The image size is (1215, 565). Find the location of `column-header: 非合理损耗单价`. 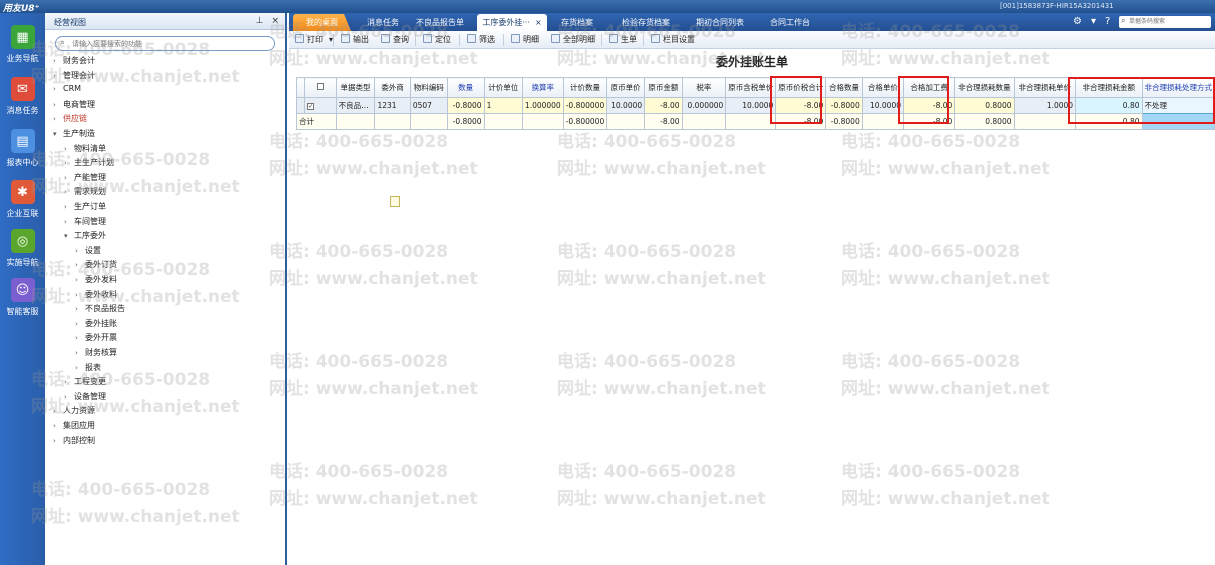

column-header: 非合理损耗单价 is located at coordinates (1045, 87).